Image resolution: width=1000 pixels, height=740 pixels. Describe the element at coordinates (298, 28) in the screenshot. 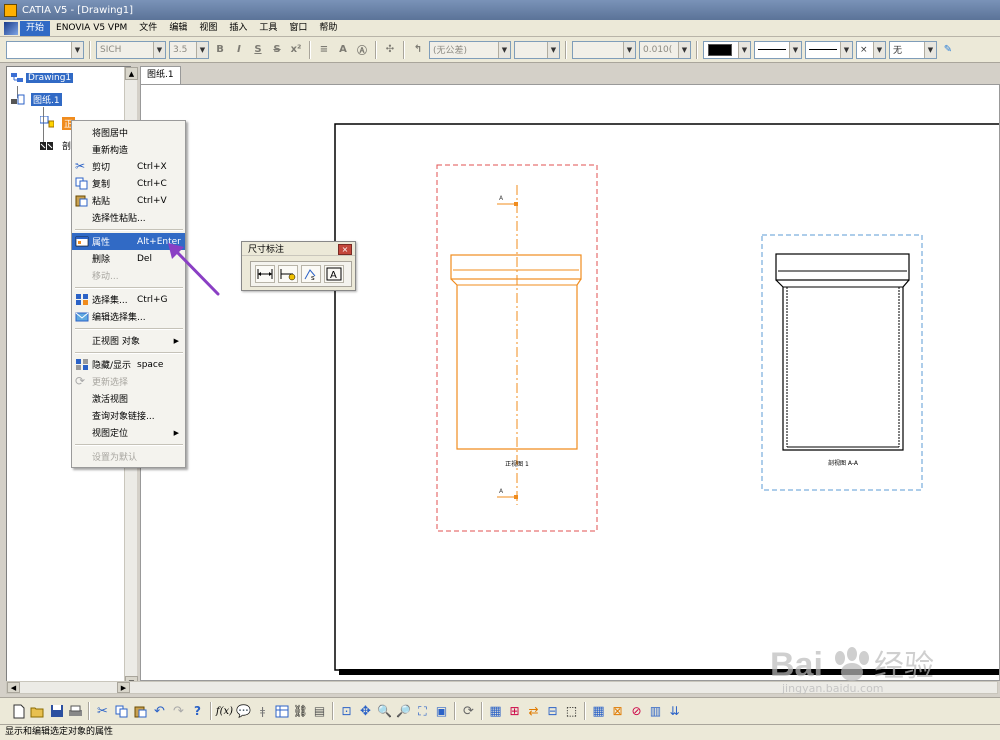

I see `menu-window: 窗口` at that location.